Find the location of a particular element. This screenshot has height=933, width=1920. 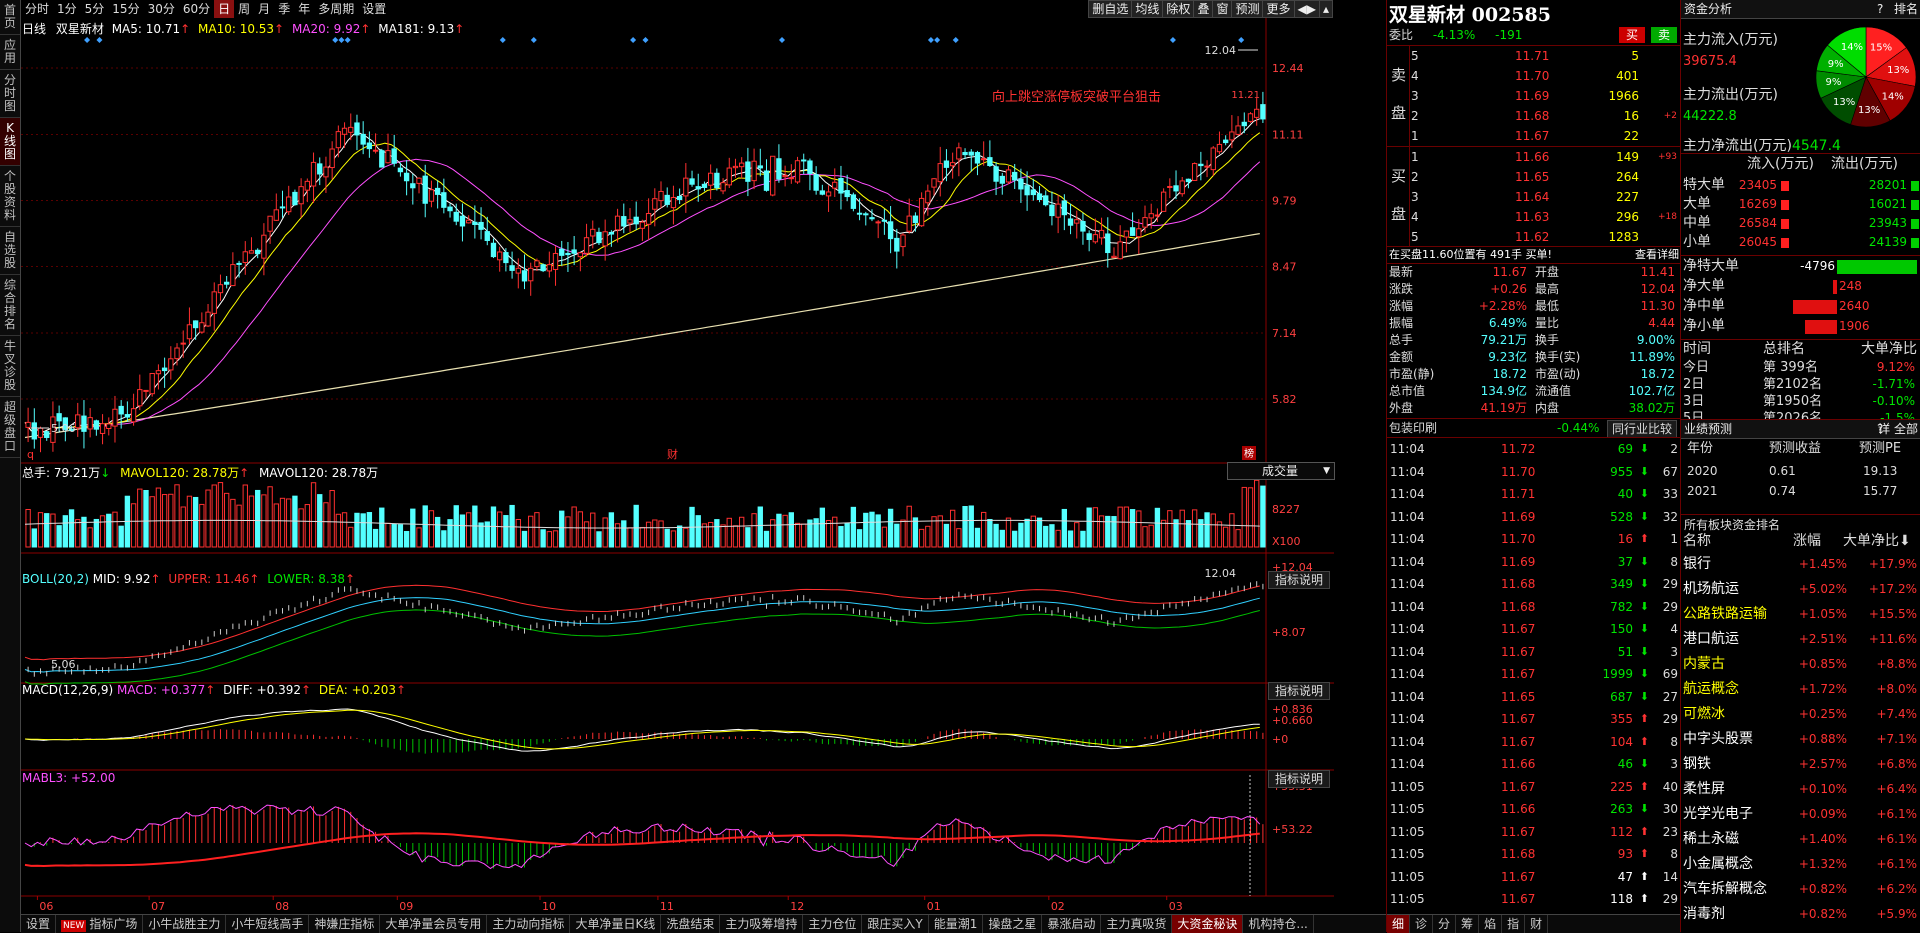

order-book-row: 5 11.62 1283 is located at coordinates (1544, 237).